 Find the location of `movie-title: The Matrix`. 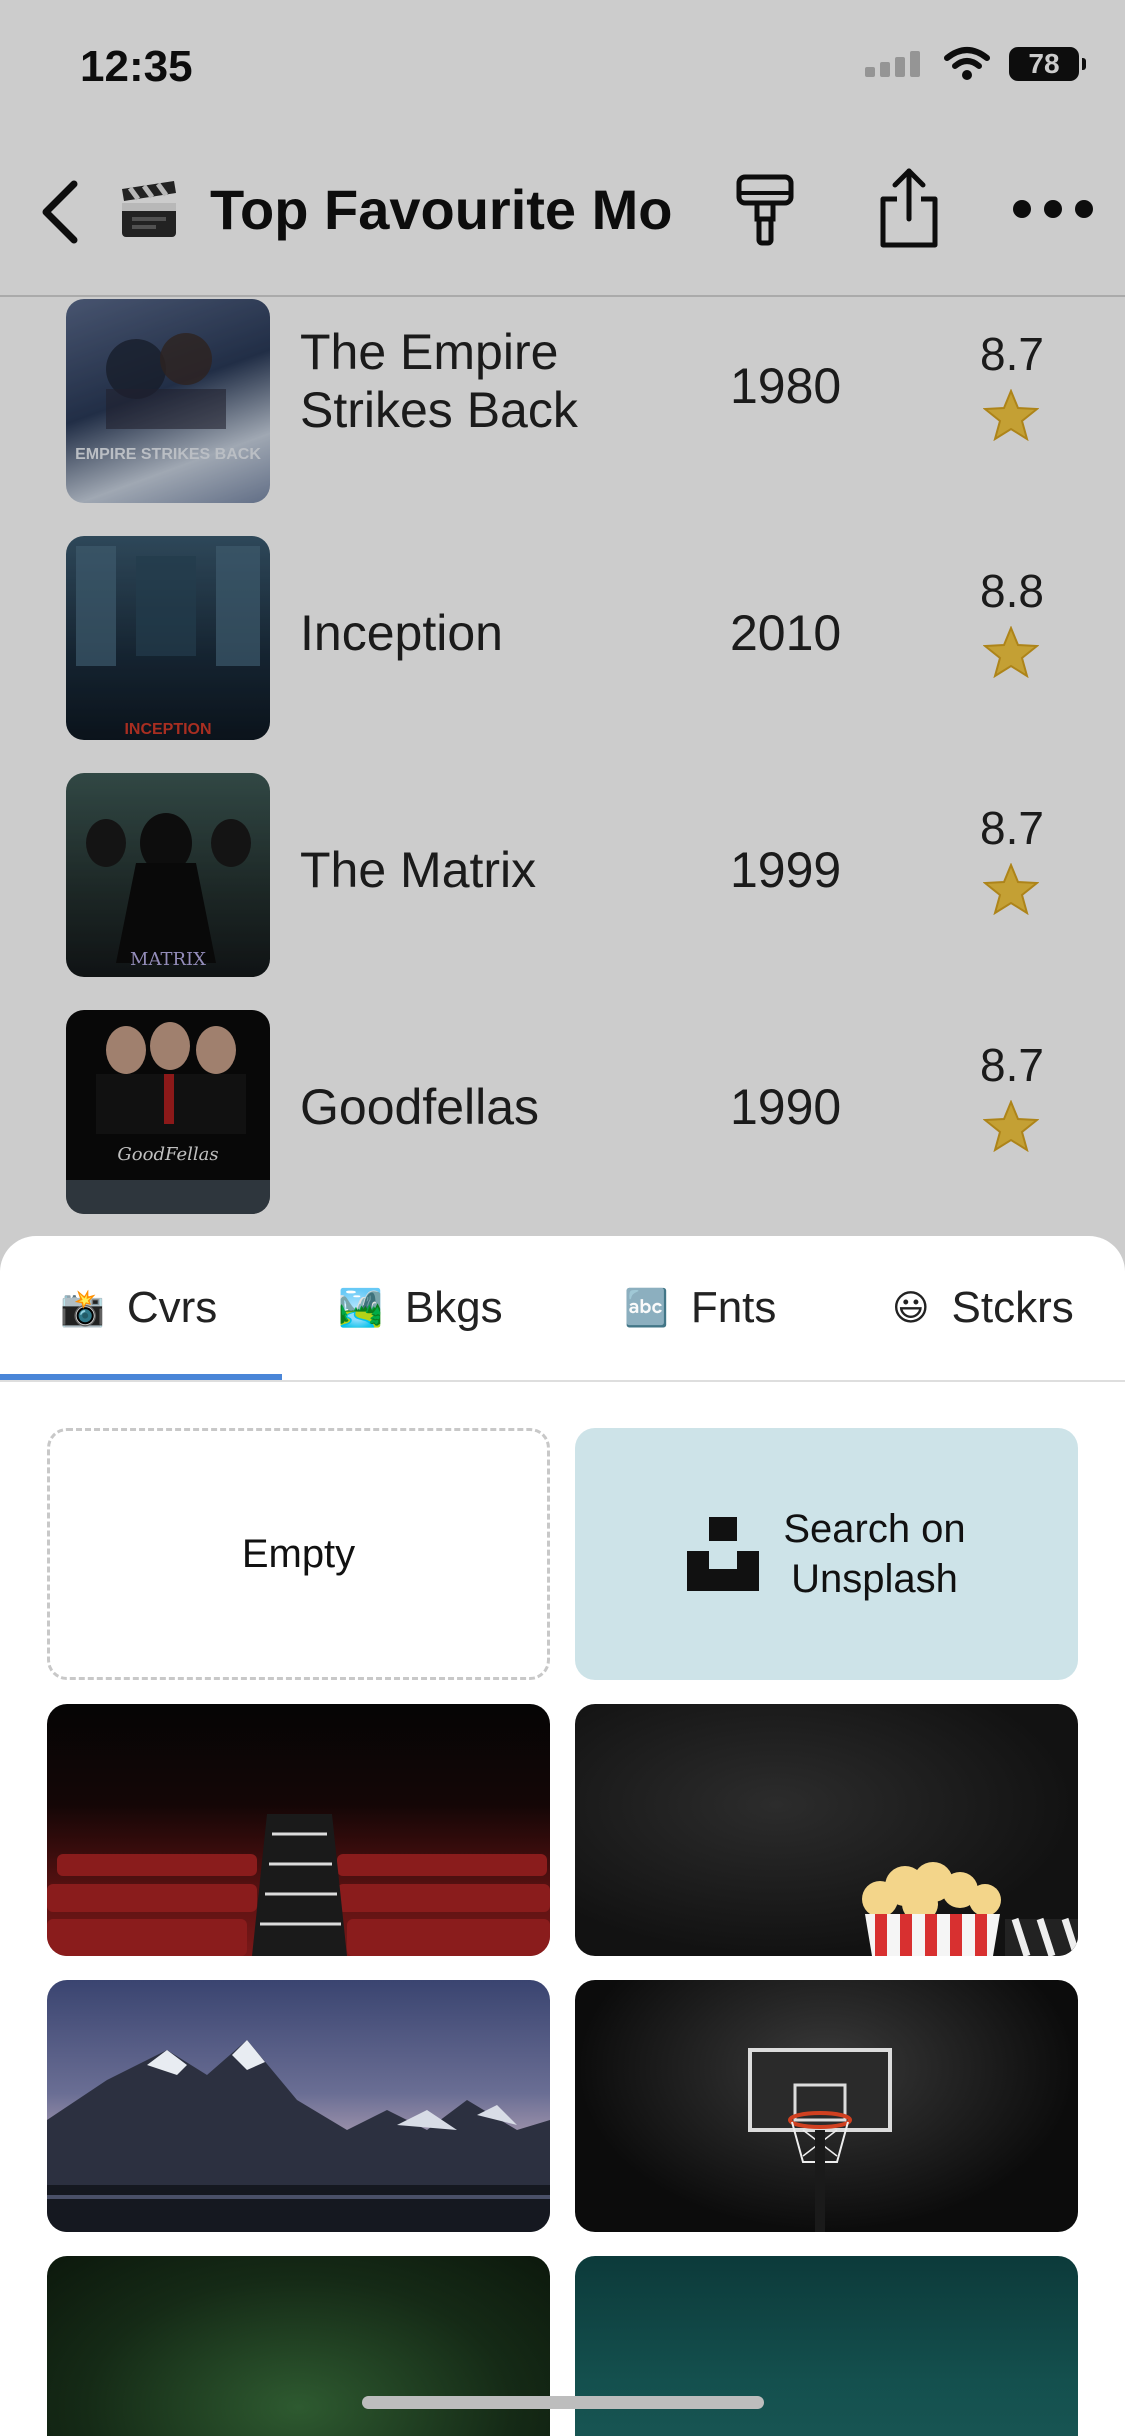

movie-title: The Matrix is located at coordinates (418, 870).